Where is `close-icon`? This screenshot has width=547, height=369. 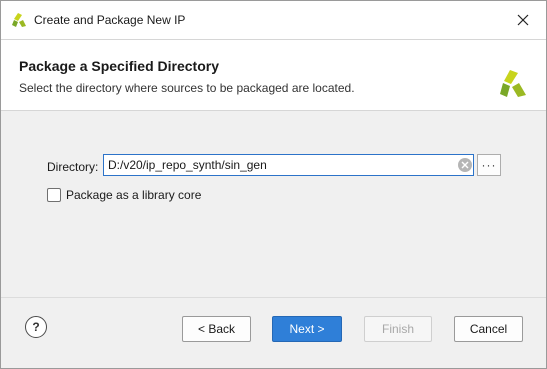
close-icon is located at coordinates (523, 20).